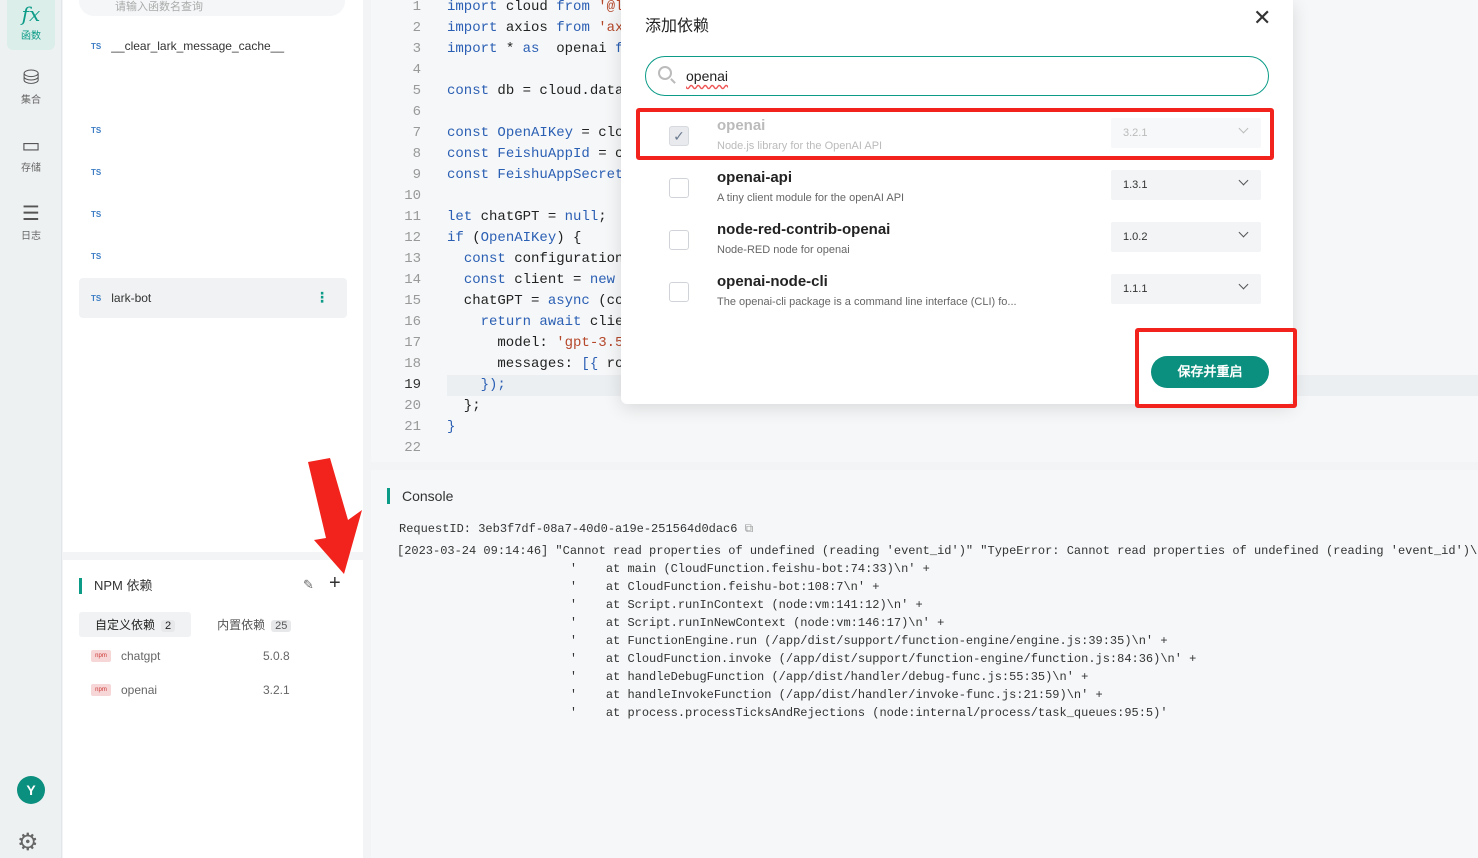 This screenshot has height=858, width=1478. Describe the element at coordinates (254, 624) in the screenshot. I see `tab-builtin-deps: 内置依赖 25` at that location.